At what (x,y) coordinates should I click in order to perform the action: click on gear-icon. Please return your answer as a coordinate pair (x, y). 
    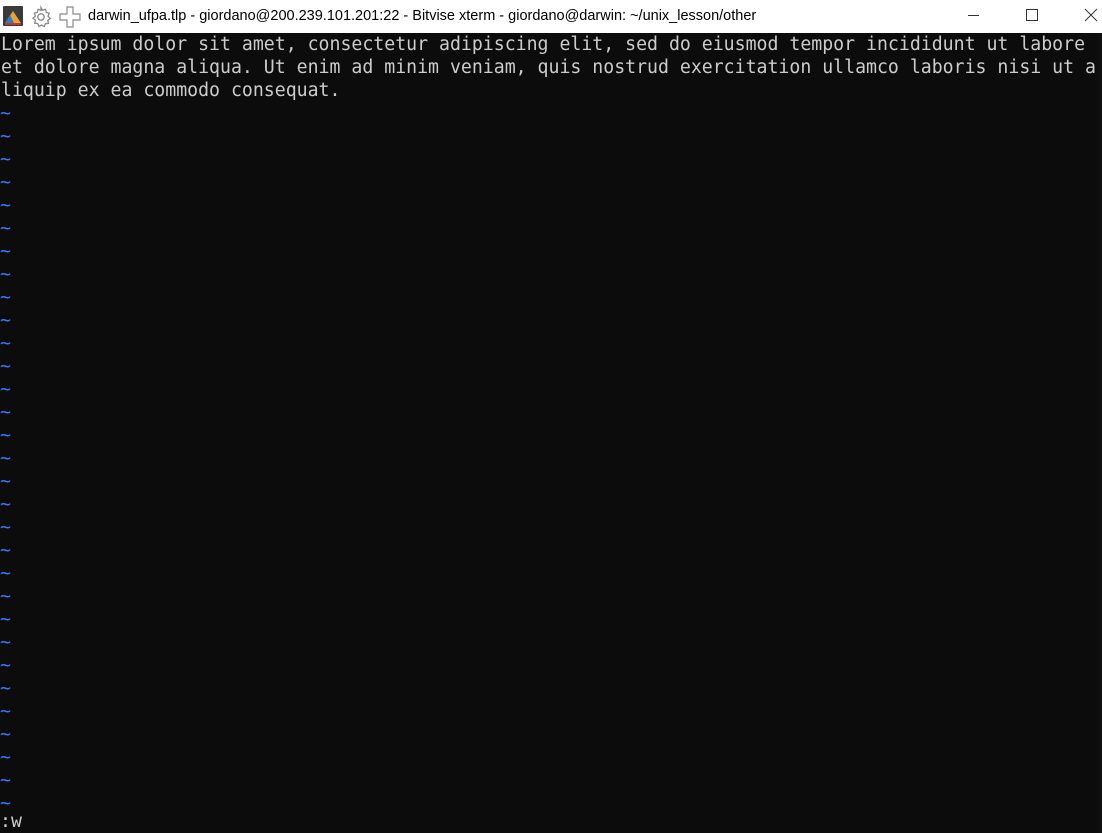
    Looking at the image, I should click on (41, 16).